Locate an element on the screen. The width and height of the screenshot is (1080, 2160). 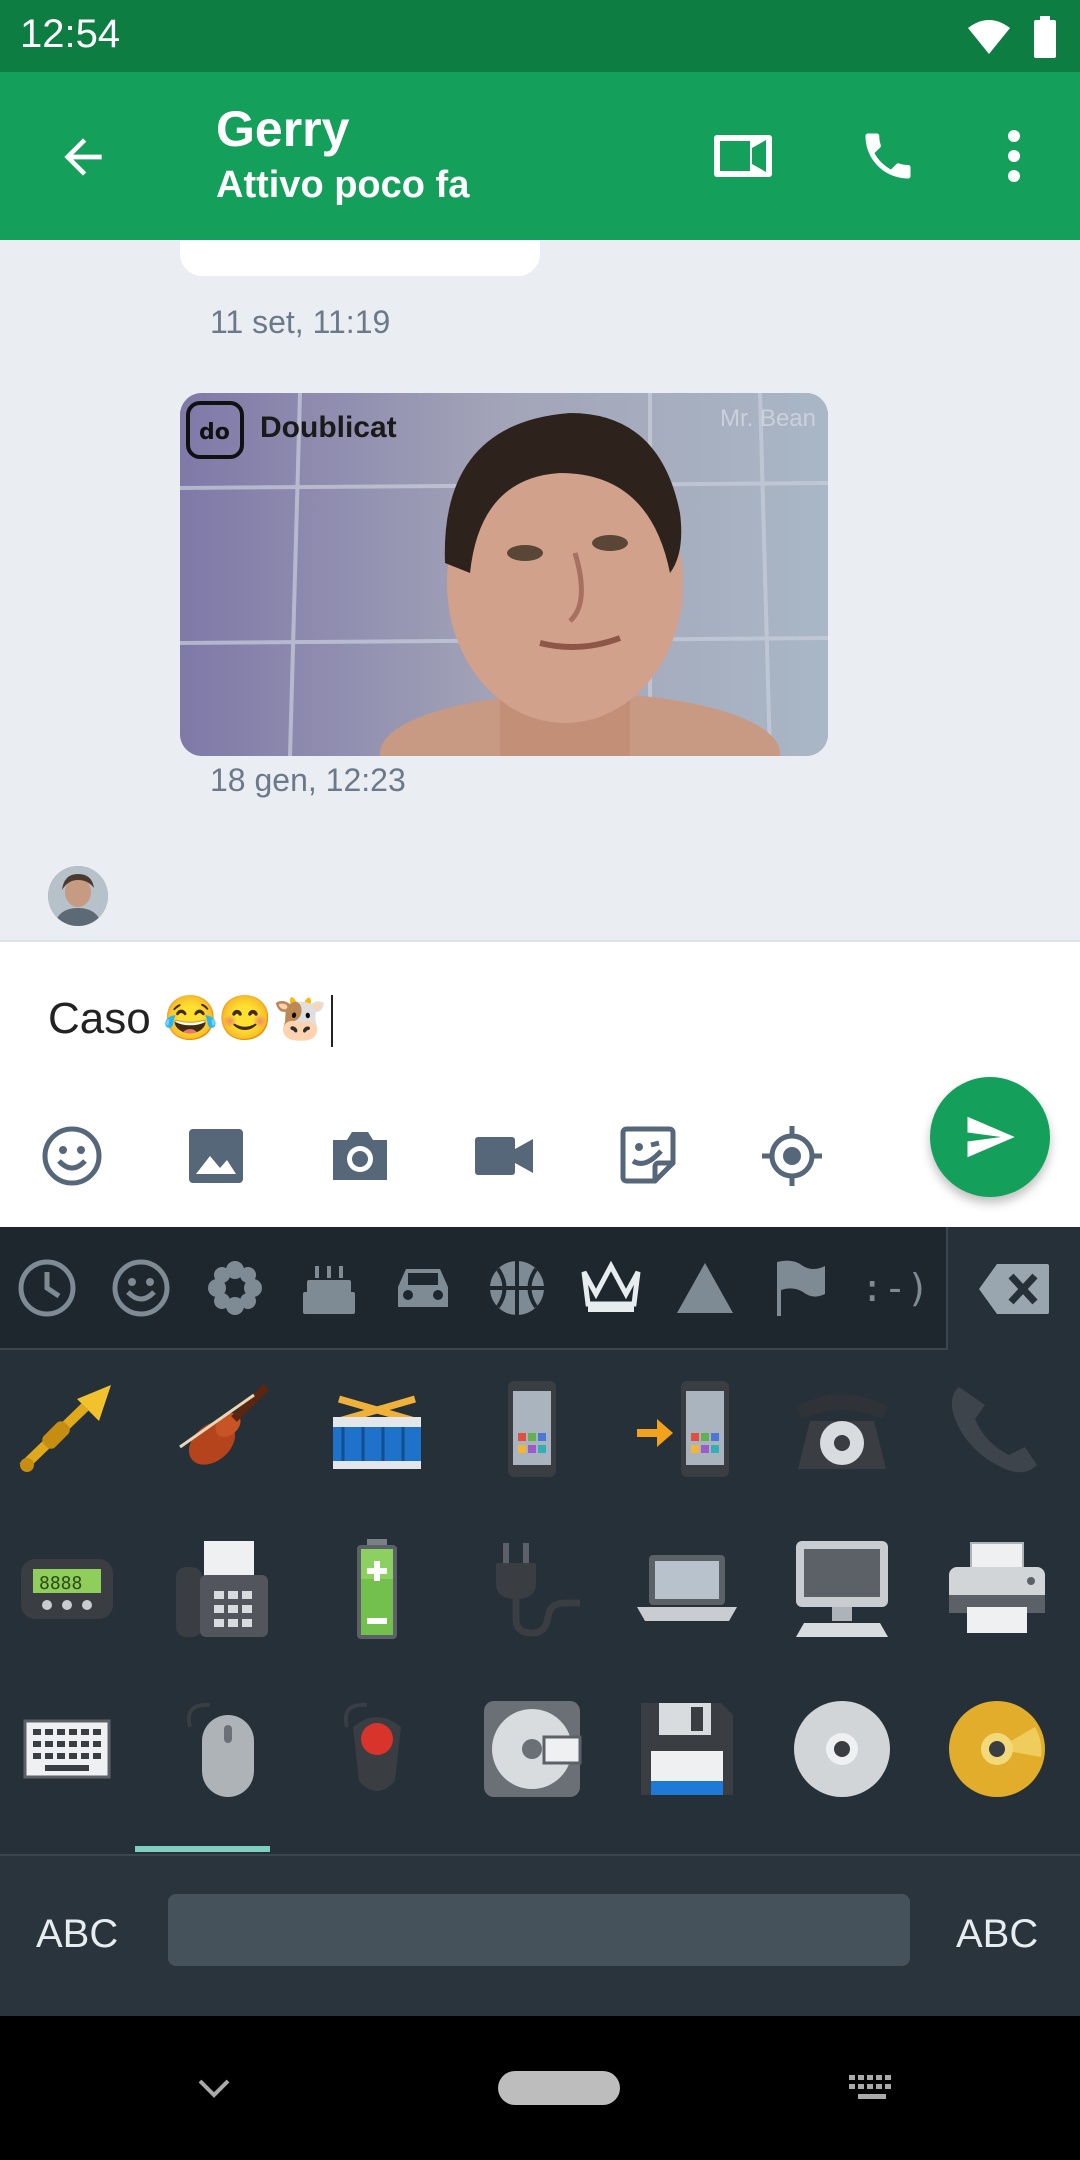
sticker-button is located at coordinates (648, 1156).